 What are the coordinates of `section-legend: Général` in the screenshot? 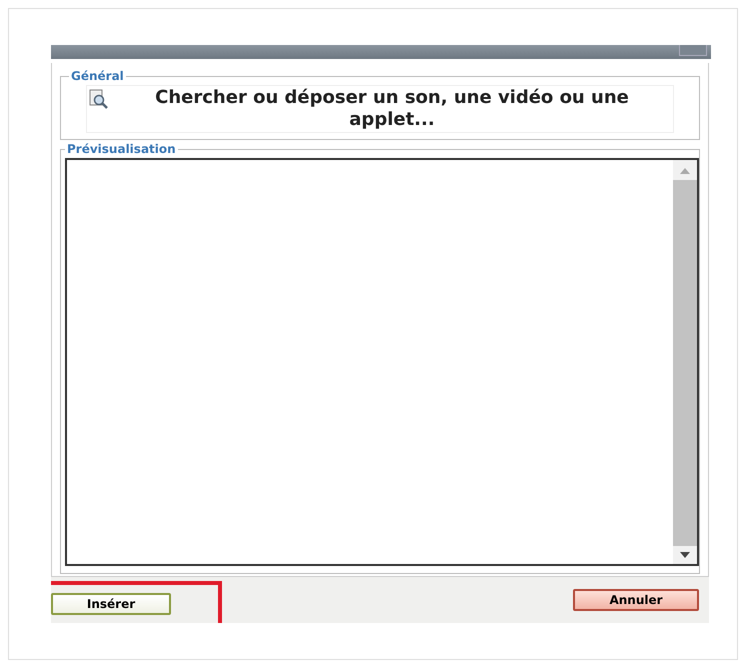 It's located at (97, 76).